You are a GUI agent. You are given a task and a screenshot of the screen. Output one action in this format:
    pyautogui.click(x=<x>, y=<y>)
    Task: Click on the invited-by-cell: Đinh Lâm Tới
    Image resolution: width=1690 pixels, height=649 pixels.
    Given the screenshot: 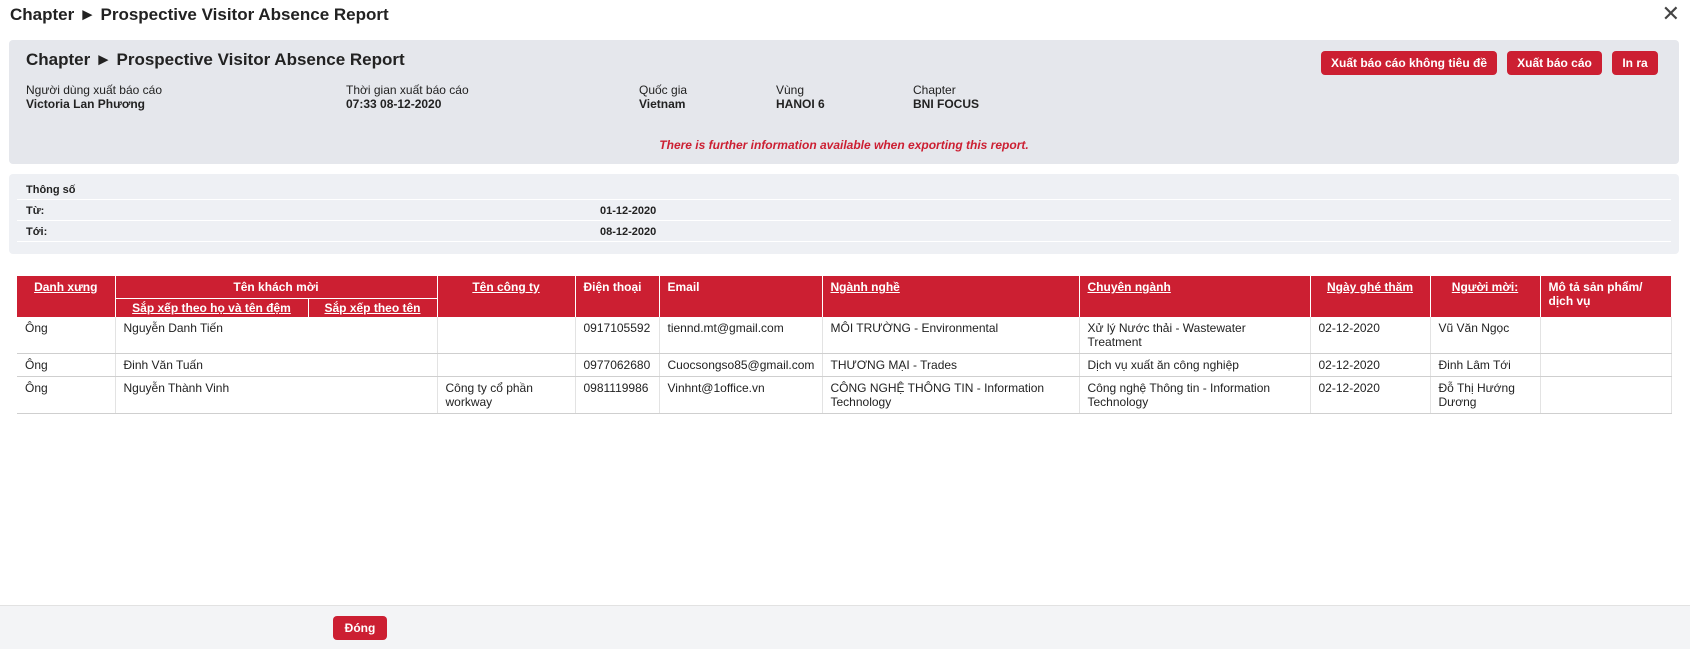 What is the action you would take?
    pyautogui.click(x=1485, y=365)
    